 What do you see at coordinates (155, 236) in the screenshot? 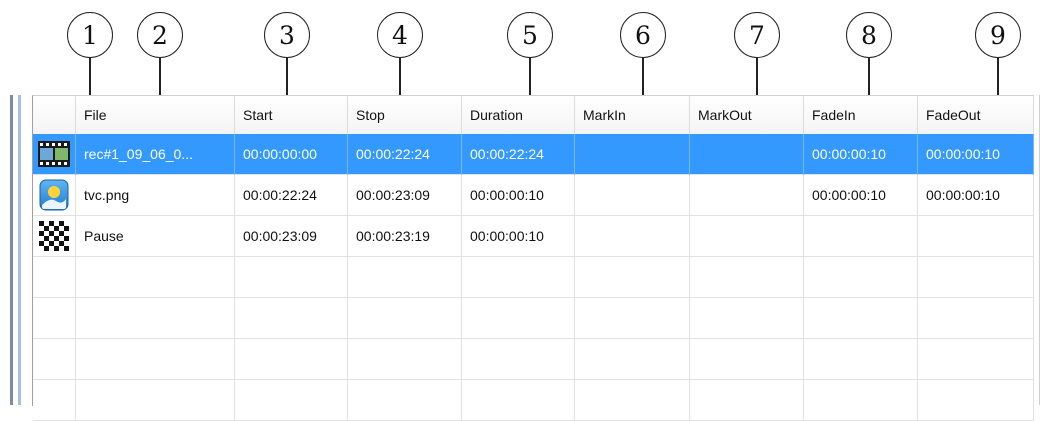
I see `cell-file: Pause` at bounding box center [155, 236].